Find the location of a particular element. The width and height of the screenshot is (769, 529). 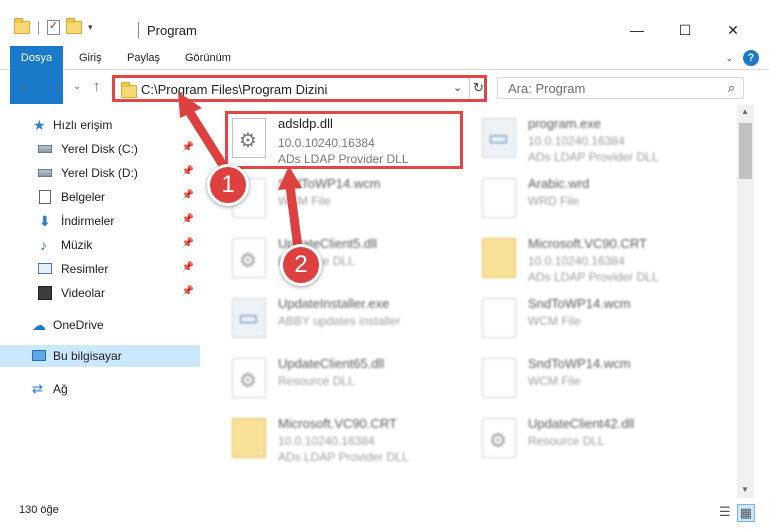

maximize-button: ☐ is located at coordinates (685, 30).